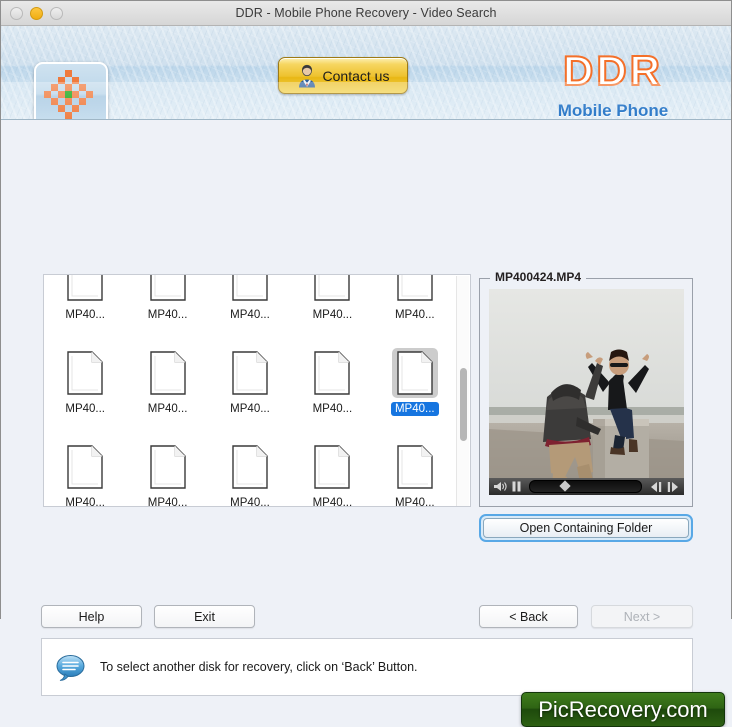  I want to click on pause-icon, so click(516, 486).